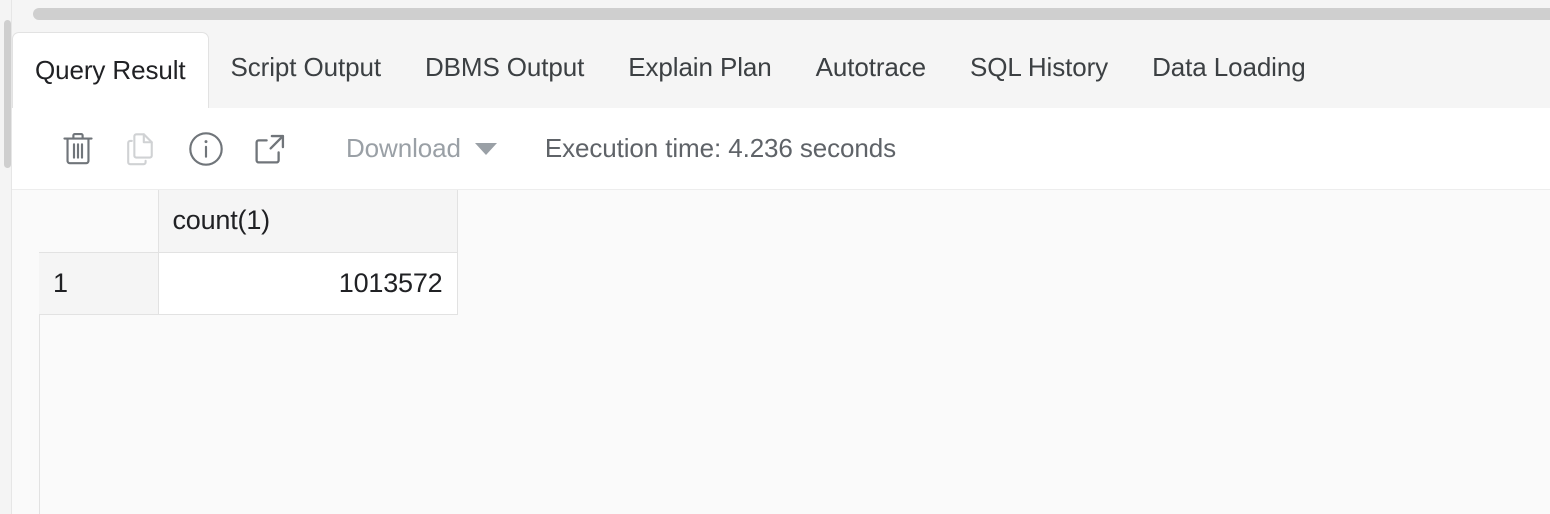 The image size is (1550, 514). Describe the element at coordinates (78, 149) in the screenshot. I see `trash-icon` at that location.